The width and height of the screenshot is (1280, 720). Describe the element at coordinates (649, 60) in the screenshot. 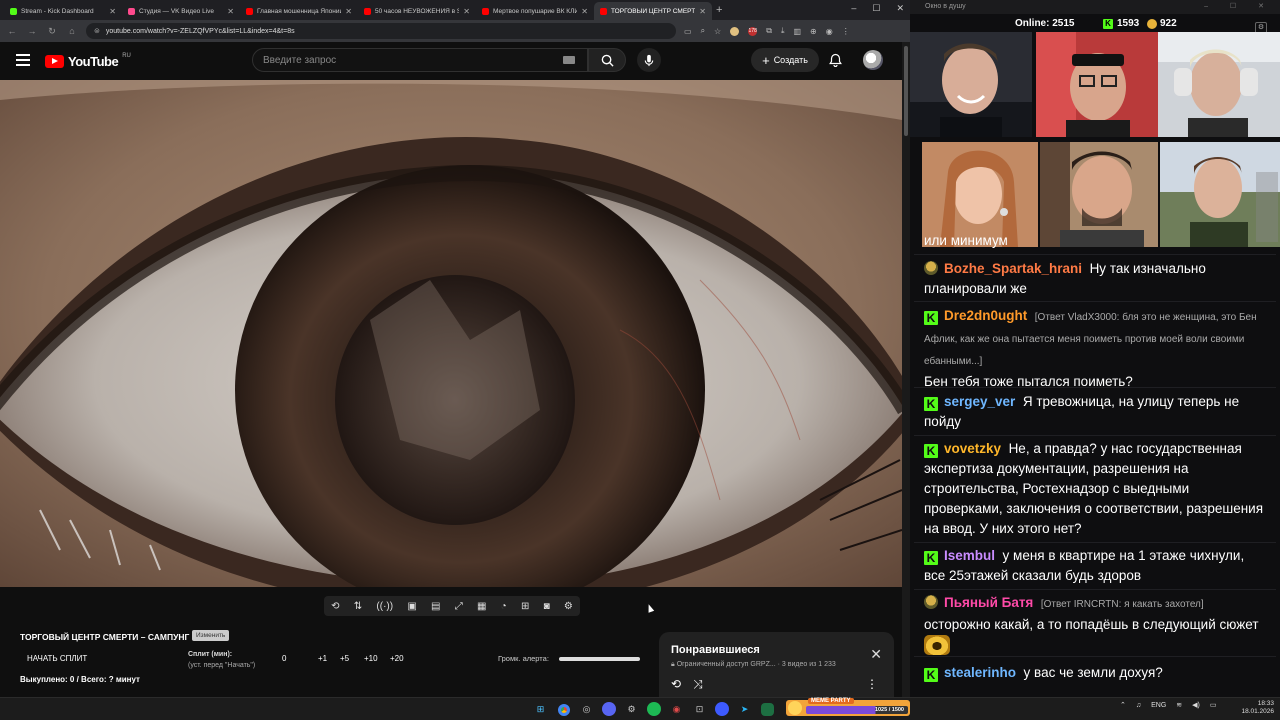

I see `voice-search-button` at that location.